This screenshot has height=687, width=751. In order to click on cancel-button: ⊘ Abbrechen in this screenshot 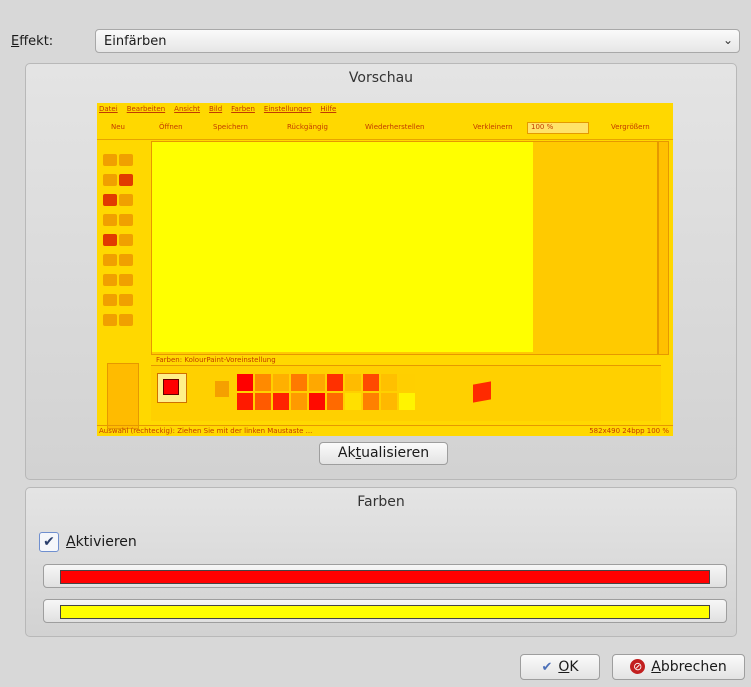, I will do `click(678, 667)`.